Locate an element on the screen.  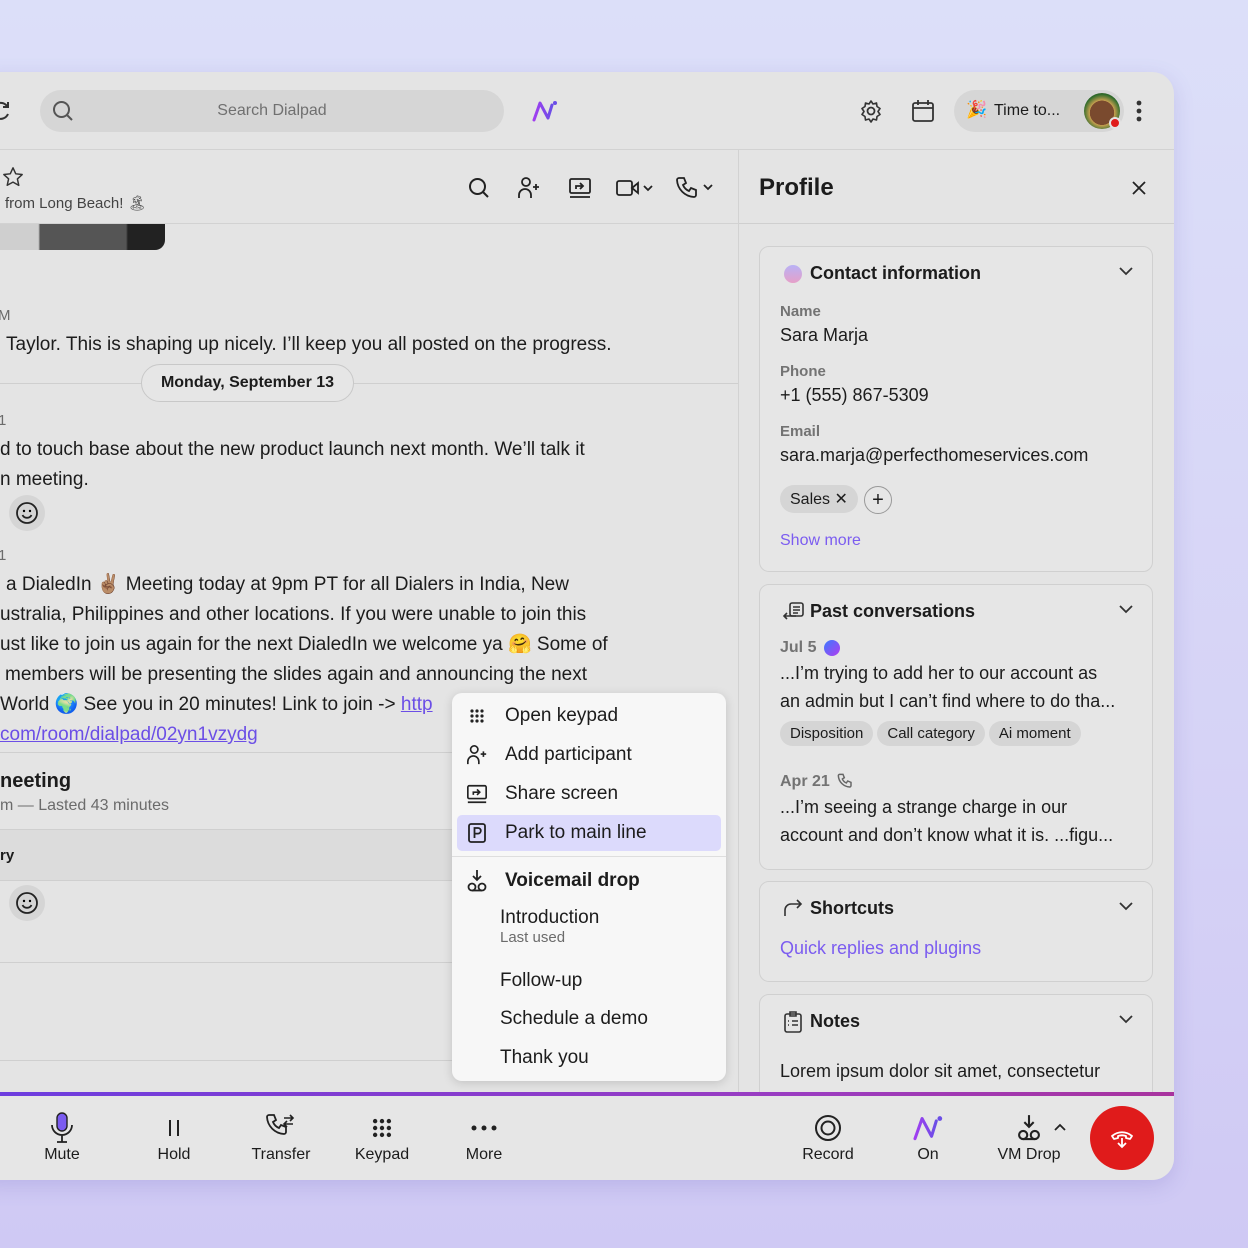
card-title: Notes is located at coordinates (835, 1021).